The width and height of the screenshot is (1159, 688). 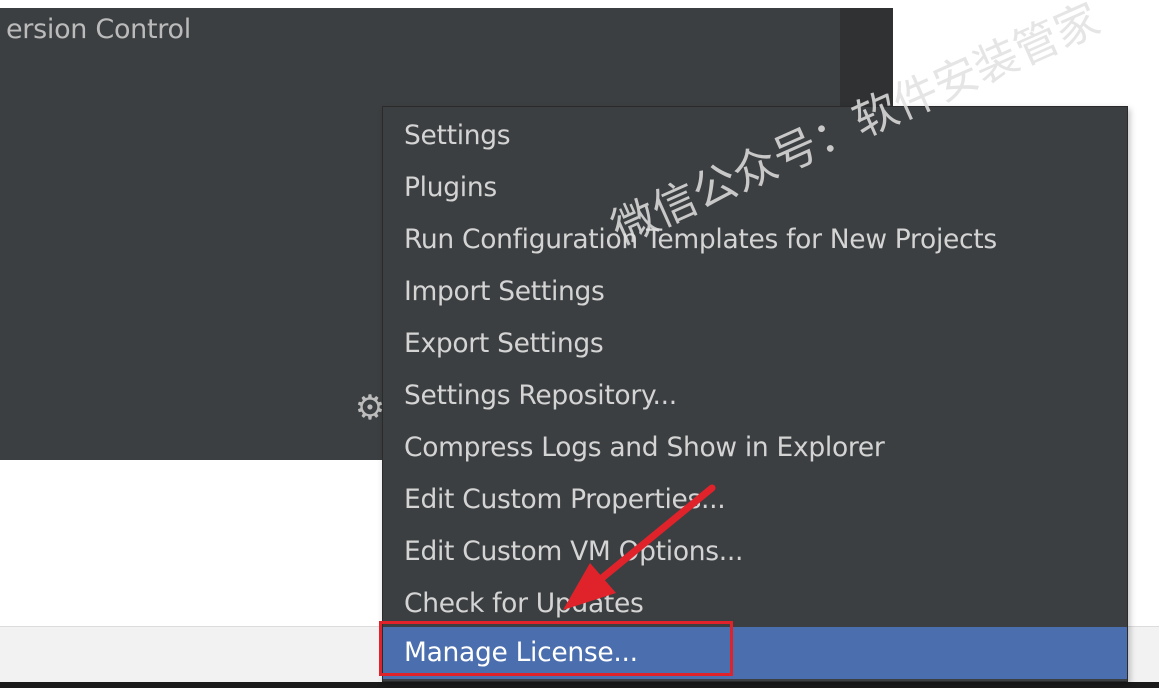 What do you see at coordinates (556, 648) in the screenshot?
I see `annotation-highlight-box` at bounding box center [556, 648].